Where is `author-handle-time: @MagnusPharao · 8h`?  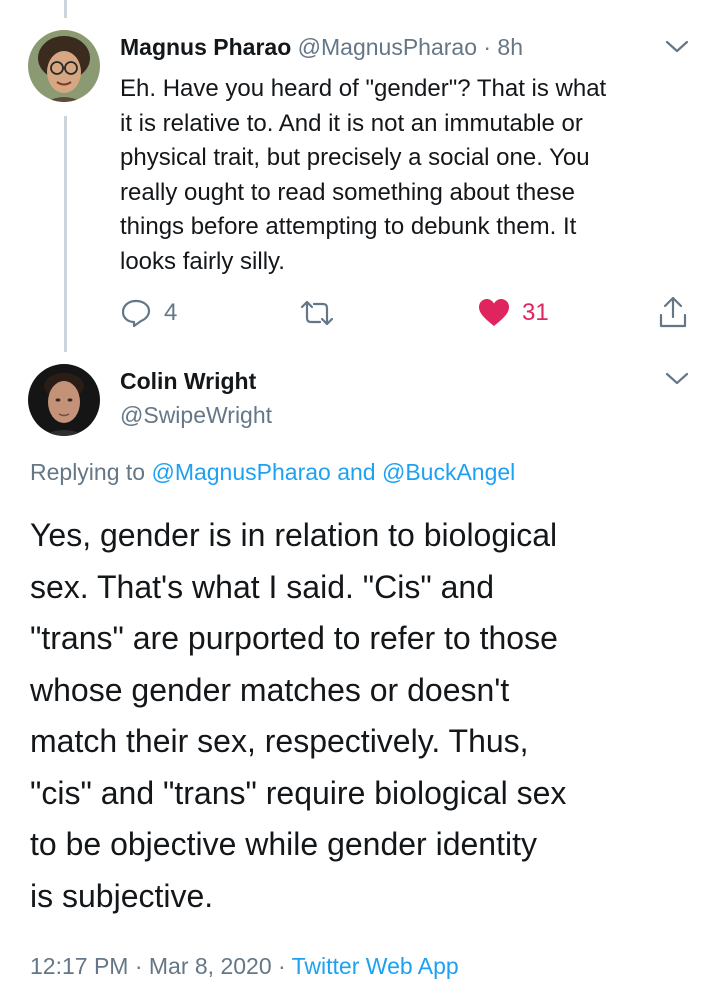 author-handle-time: @MagnusPharao · 8h is located at coordinates (410, 47).